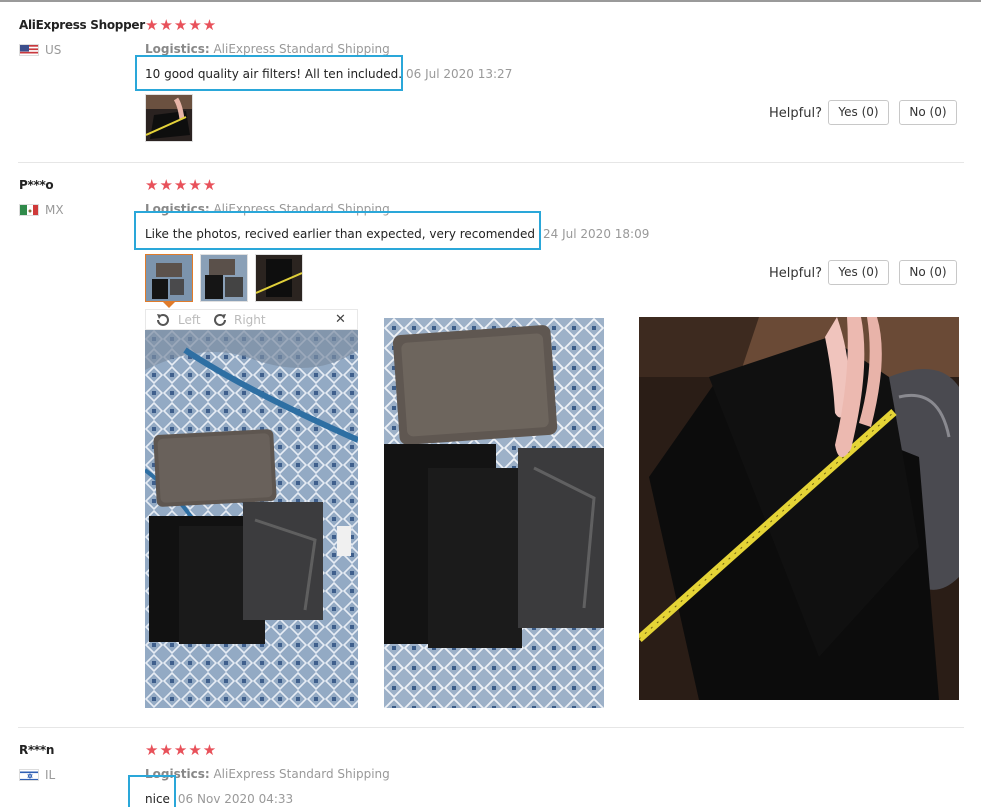 This screenshot has width=981, height=807. What do you see at coordinates (169, 305) in the screenshot?
I see `selected-thumbnail-caret` at bounding box center [169, 305].